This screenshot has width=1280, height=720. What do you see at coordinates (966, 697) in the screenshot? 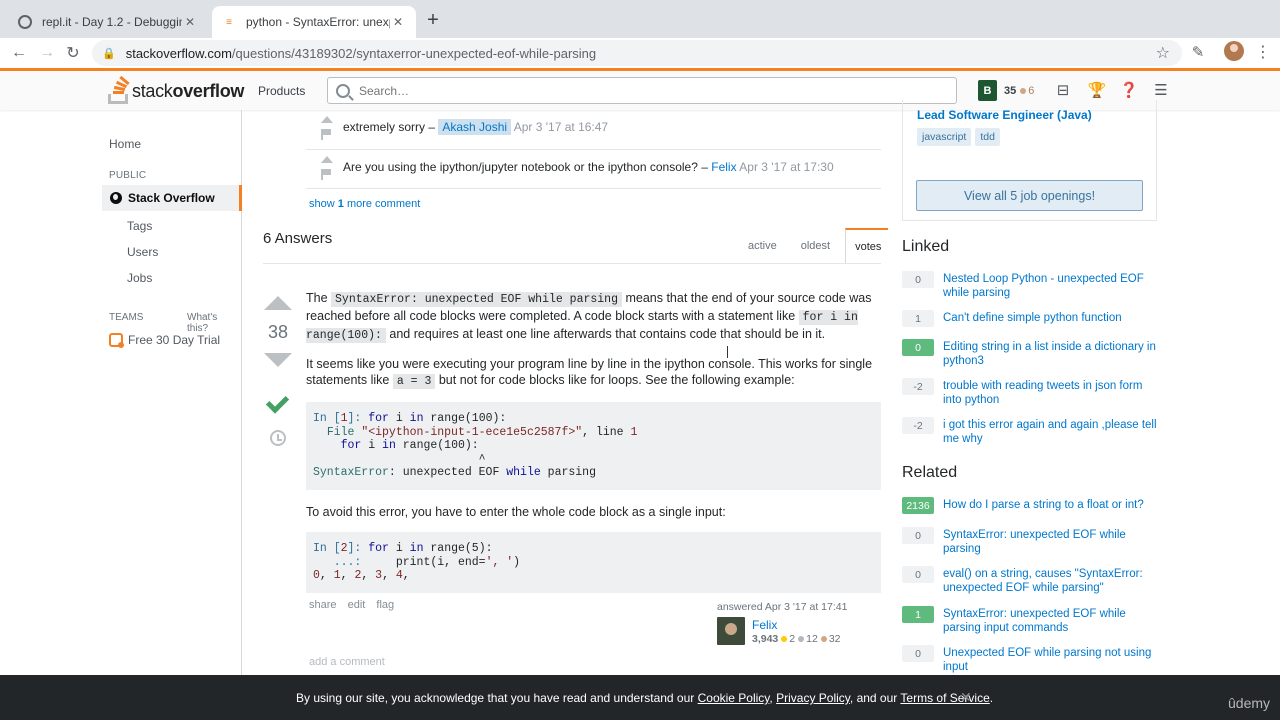
I see `close-icon: ✕` at bounding box center [966, 697].